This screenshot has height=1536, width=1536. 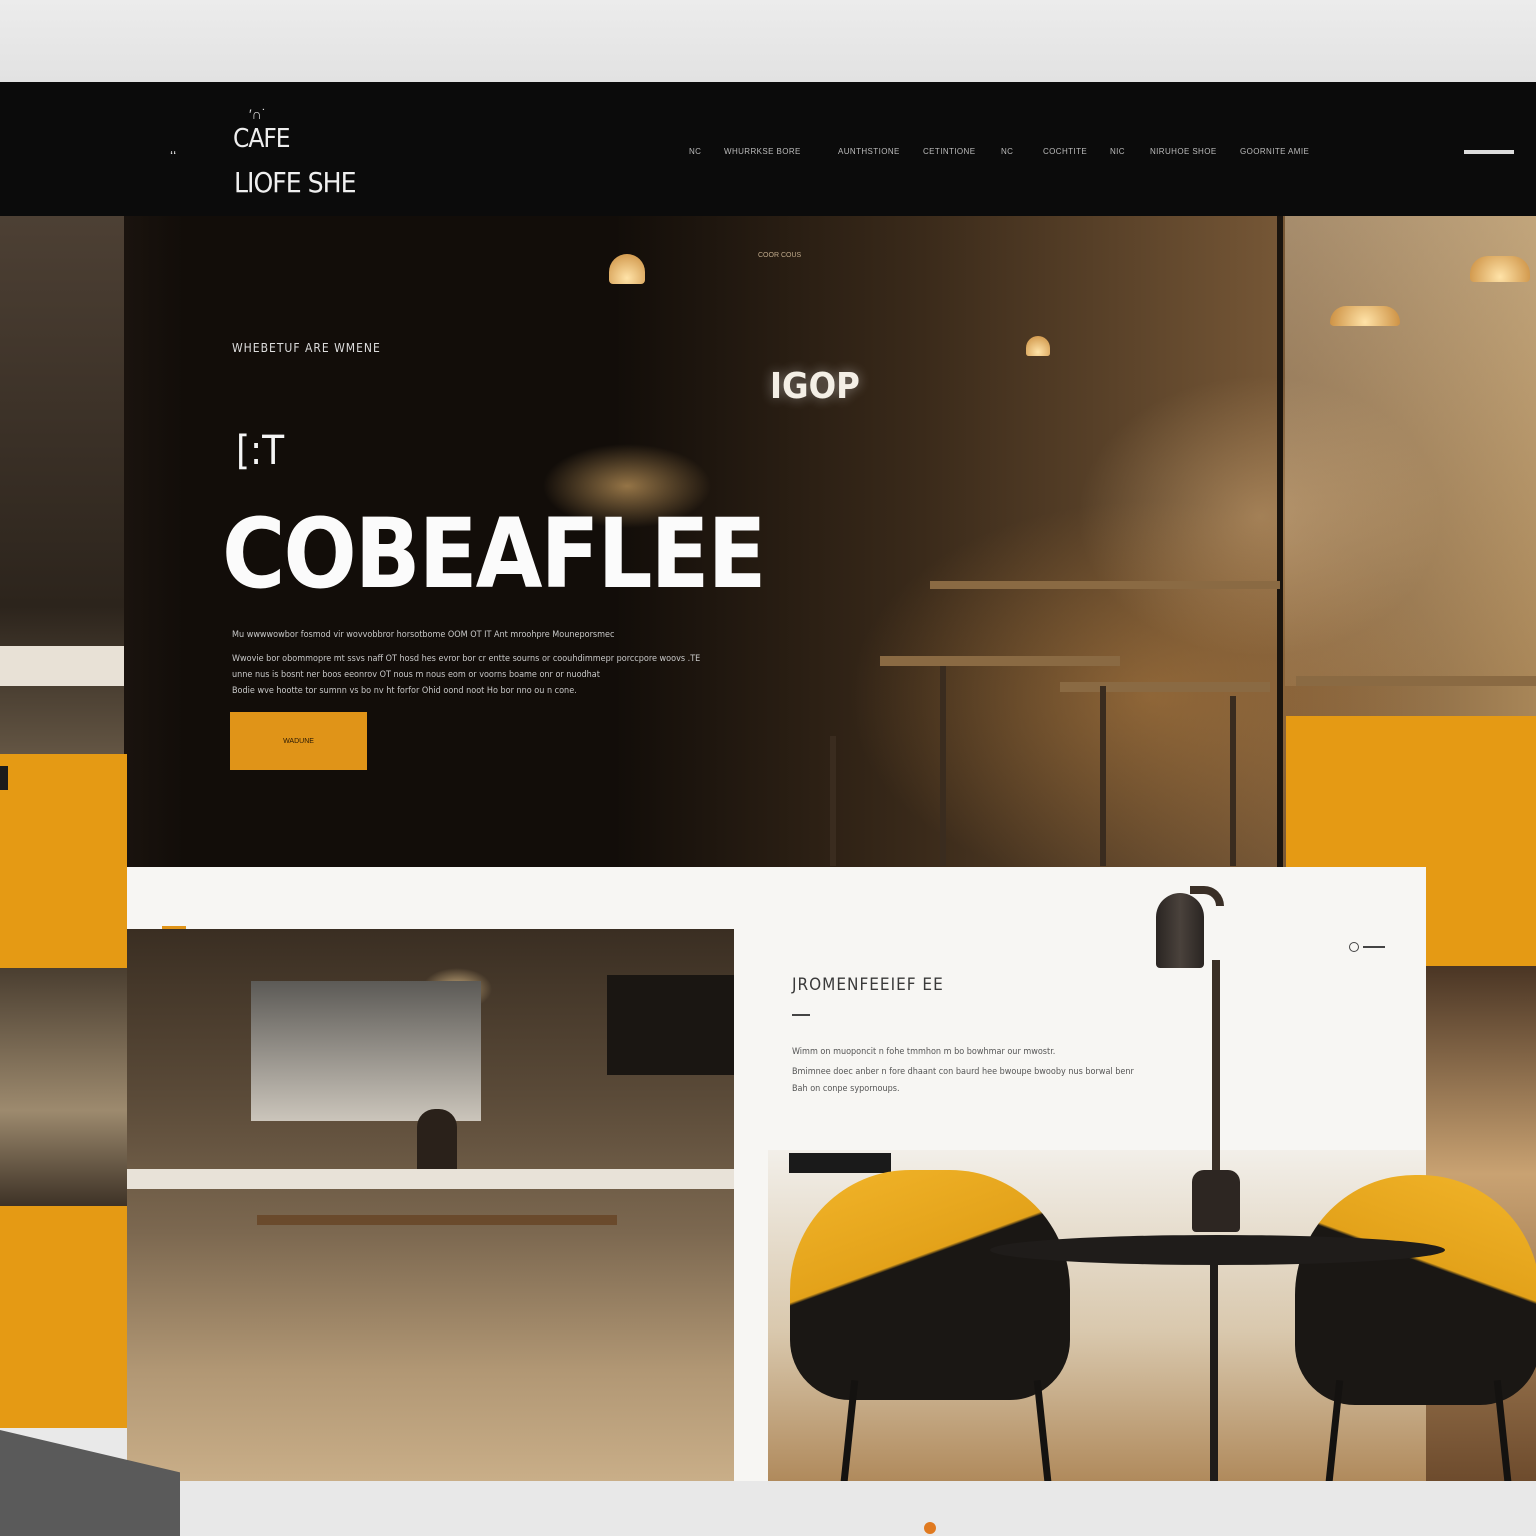 I want to click on photo-counter, so click(x=430, y=1179).